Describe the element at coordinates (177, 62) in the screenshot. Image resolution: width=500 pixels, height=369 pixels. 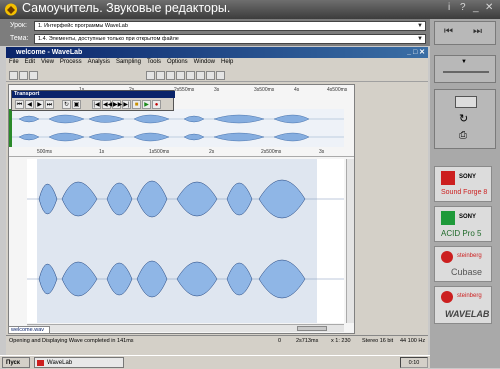
I see `menu-options: Options` at that location.